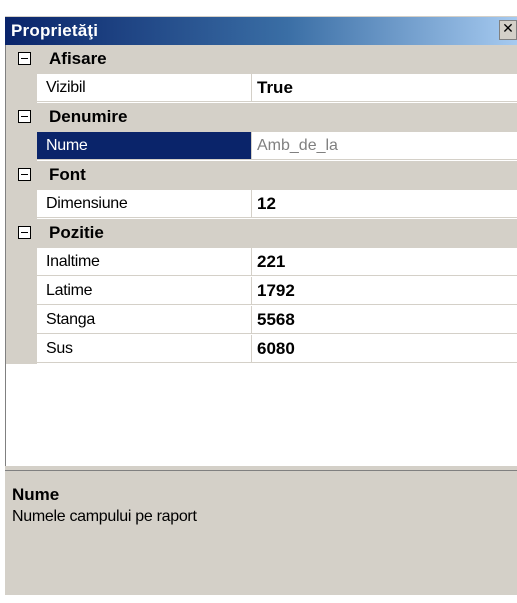 This screenshot has height=603, width=517. Describe the element at coordinates (384, 349) in the screenshot. I see `property-value: 6080` at that location.